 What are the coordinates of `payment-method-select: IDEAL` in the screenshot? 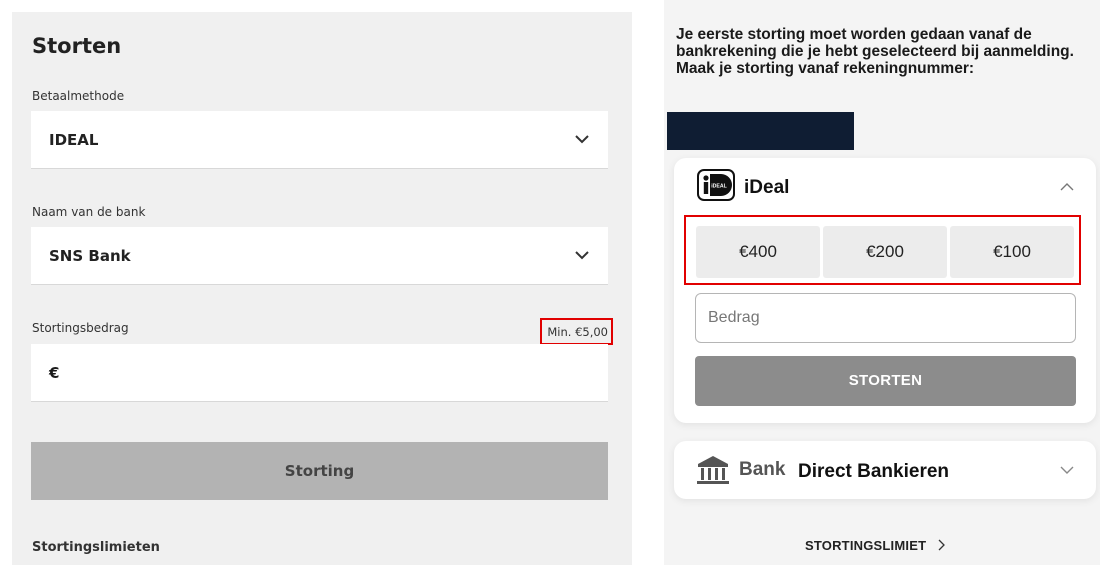 It's located at (319, 140).